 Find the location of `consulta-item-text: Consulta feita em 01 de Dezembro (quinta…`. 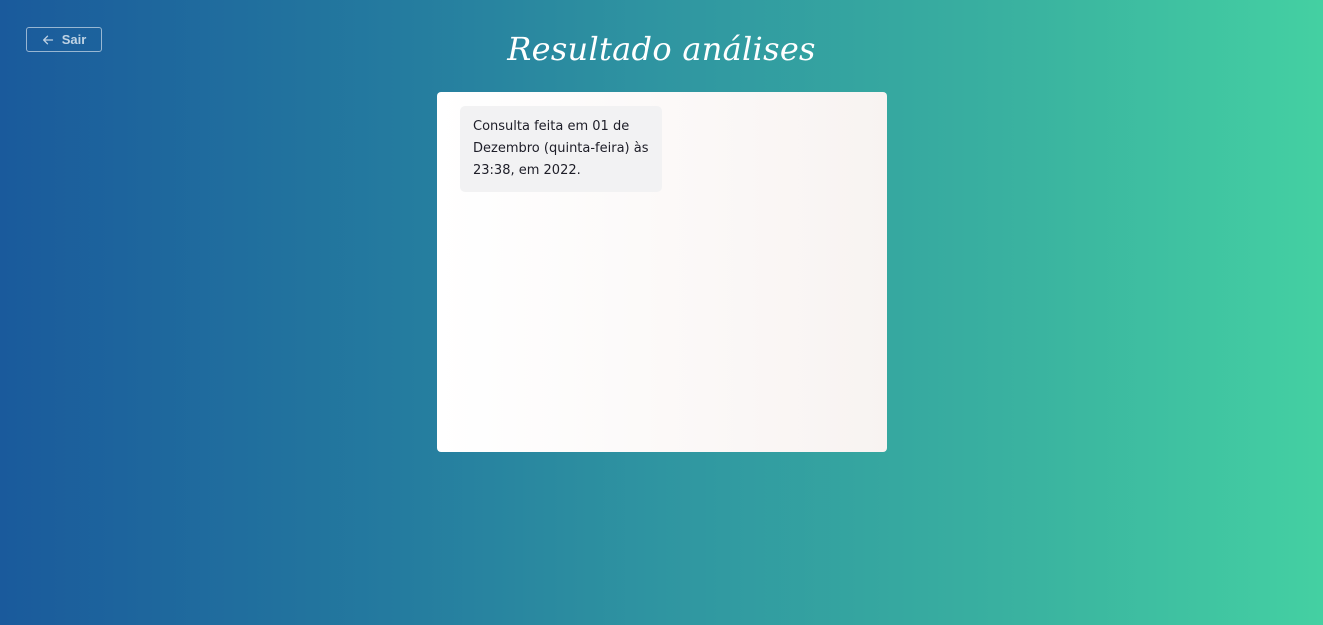

consulta-item-text: Consulta feita em 01 de Dezembro (quinta… is located at coordinates (561, 148).